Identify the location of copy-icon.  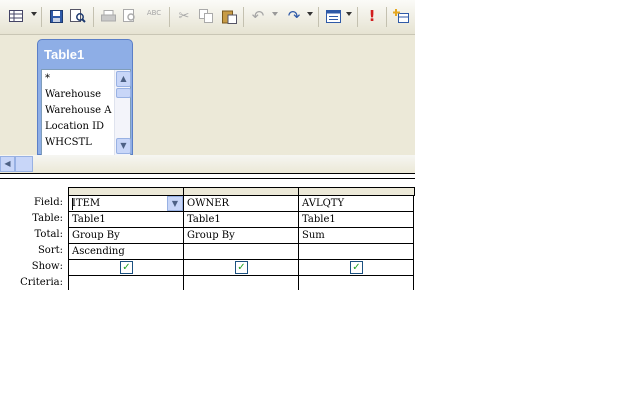
(206, 16).